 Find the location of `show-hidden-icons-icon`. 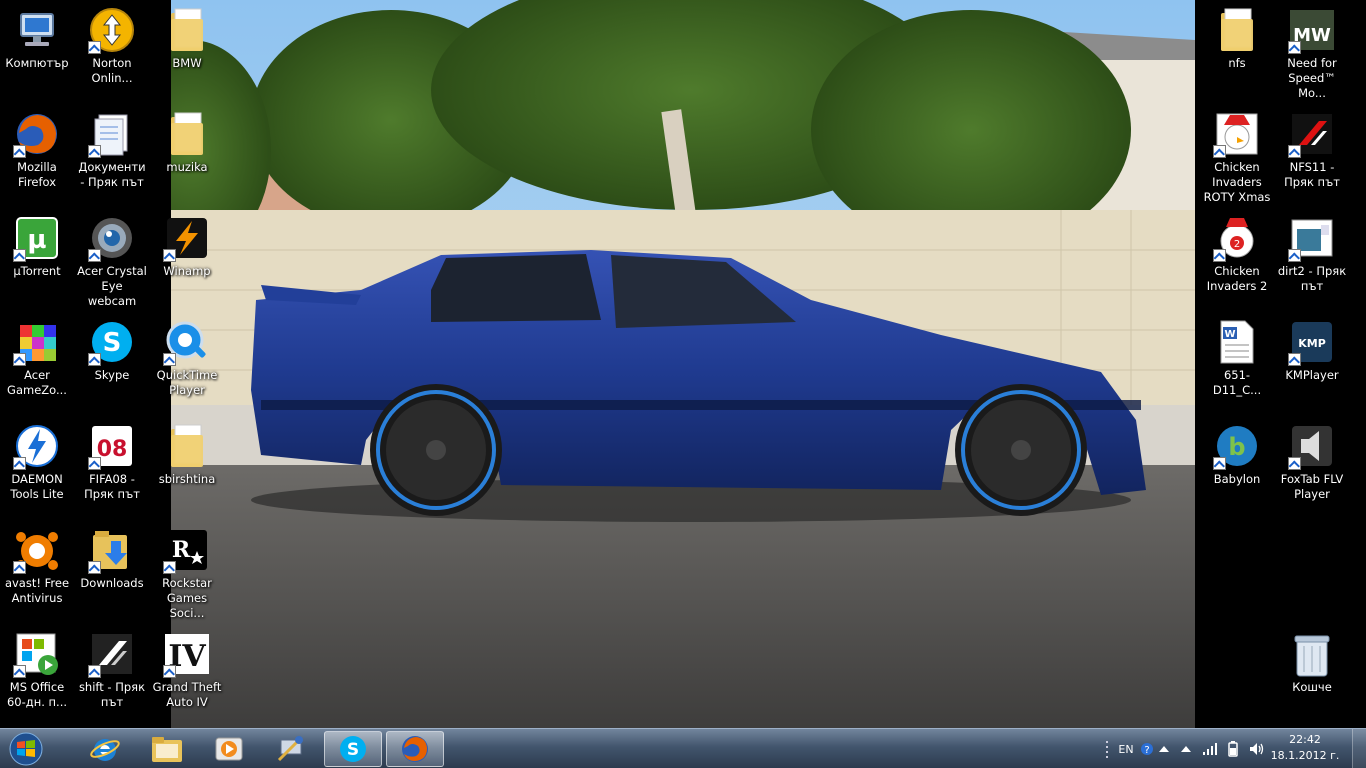

show-hidden-icons-icon is located at coordinates (1186, 748).